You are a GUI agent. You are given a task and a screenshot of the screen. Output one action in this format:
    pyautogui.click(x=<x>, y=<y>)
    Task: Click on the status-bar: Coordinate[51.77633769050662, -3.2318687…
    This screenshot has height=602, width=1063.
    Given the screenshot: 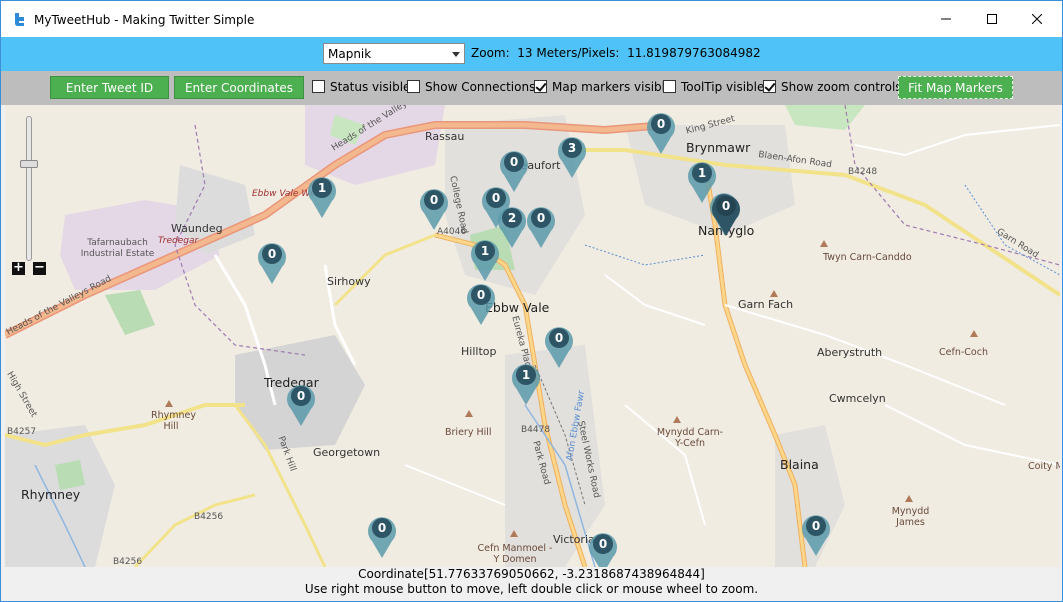 What is the action you would take?
    pyautogui.click(x=531, y=584)
    